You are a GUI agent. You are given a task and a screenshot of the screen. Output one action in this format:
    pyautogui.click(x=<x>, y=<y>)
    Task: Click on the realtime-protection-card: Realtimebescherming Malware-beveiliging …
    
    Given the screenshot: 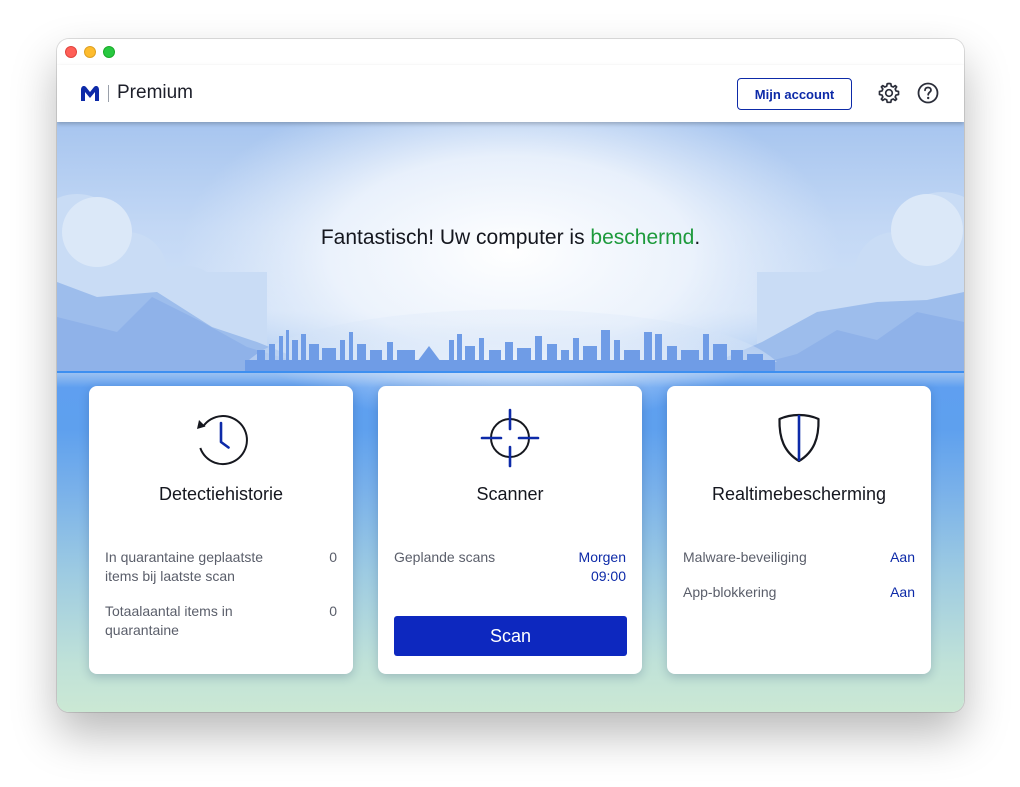 What is the action you would take?
    pyautogui.click(x=799, y=530)
    